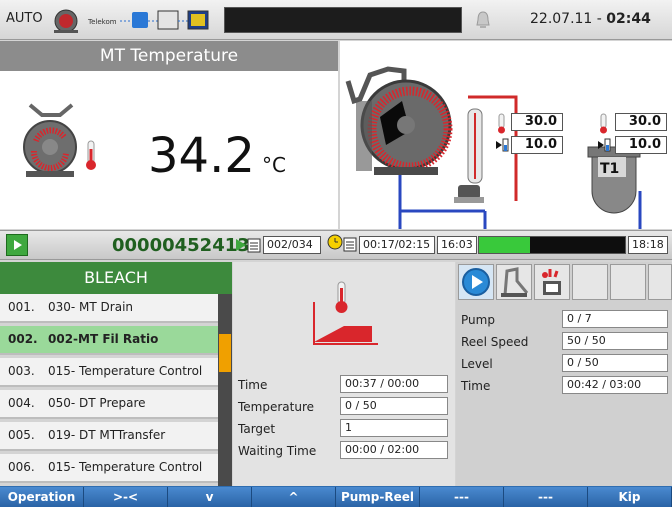 This screenshot has width=672, height=507. Describe the element at coordinates (91, 307) in the screenshot. I see `step-label: 030- MT Drain` at that location.